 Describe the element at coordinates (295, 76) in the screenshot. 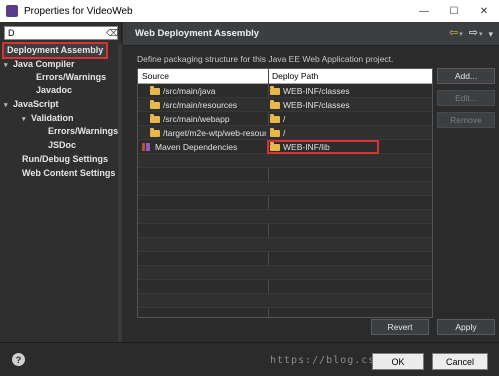

I see `column-header-deploy-path: Deploy Path` at that location.